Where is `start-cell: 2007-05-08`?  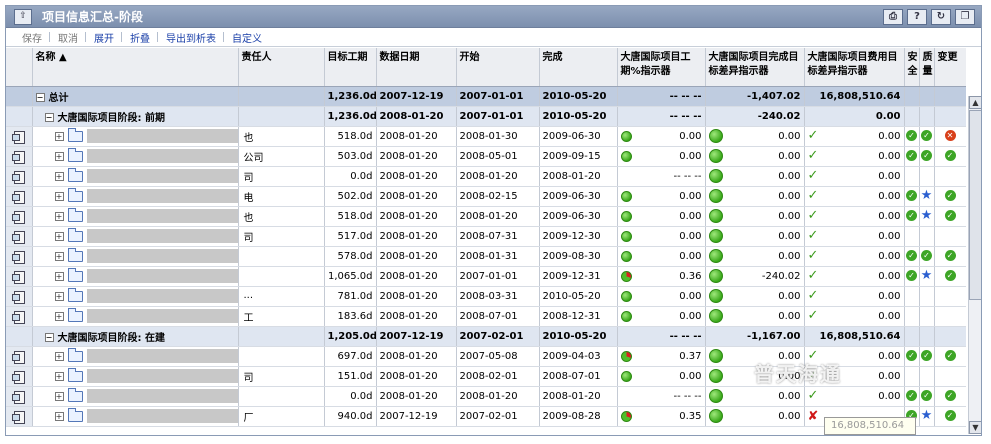
start-cell: 2007-05-08 is located at coordinates (498, 356).